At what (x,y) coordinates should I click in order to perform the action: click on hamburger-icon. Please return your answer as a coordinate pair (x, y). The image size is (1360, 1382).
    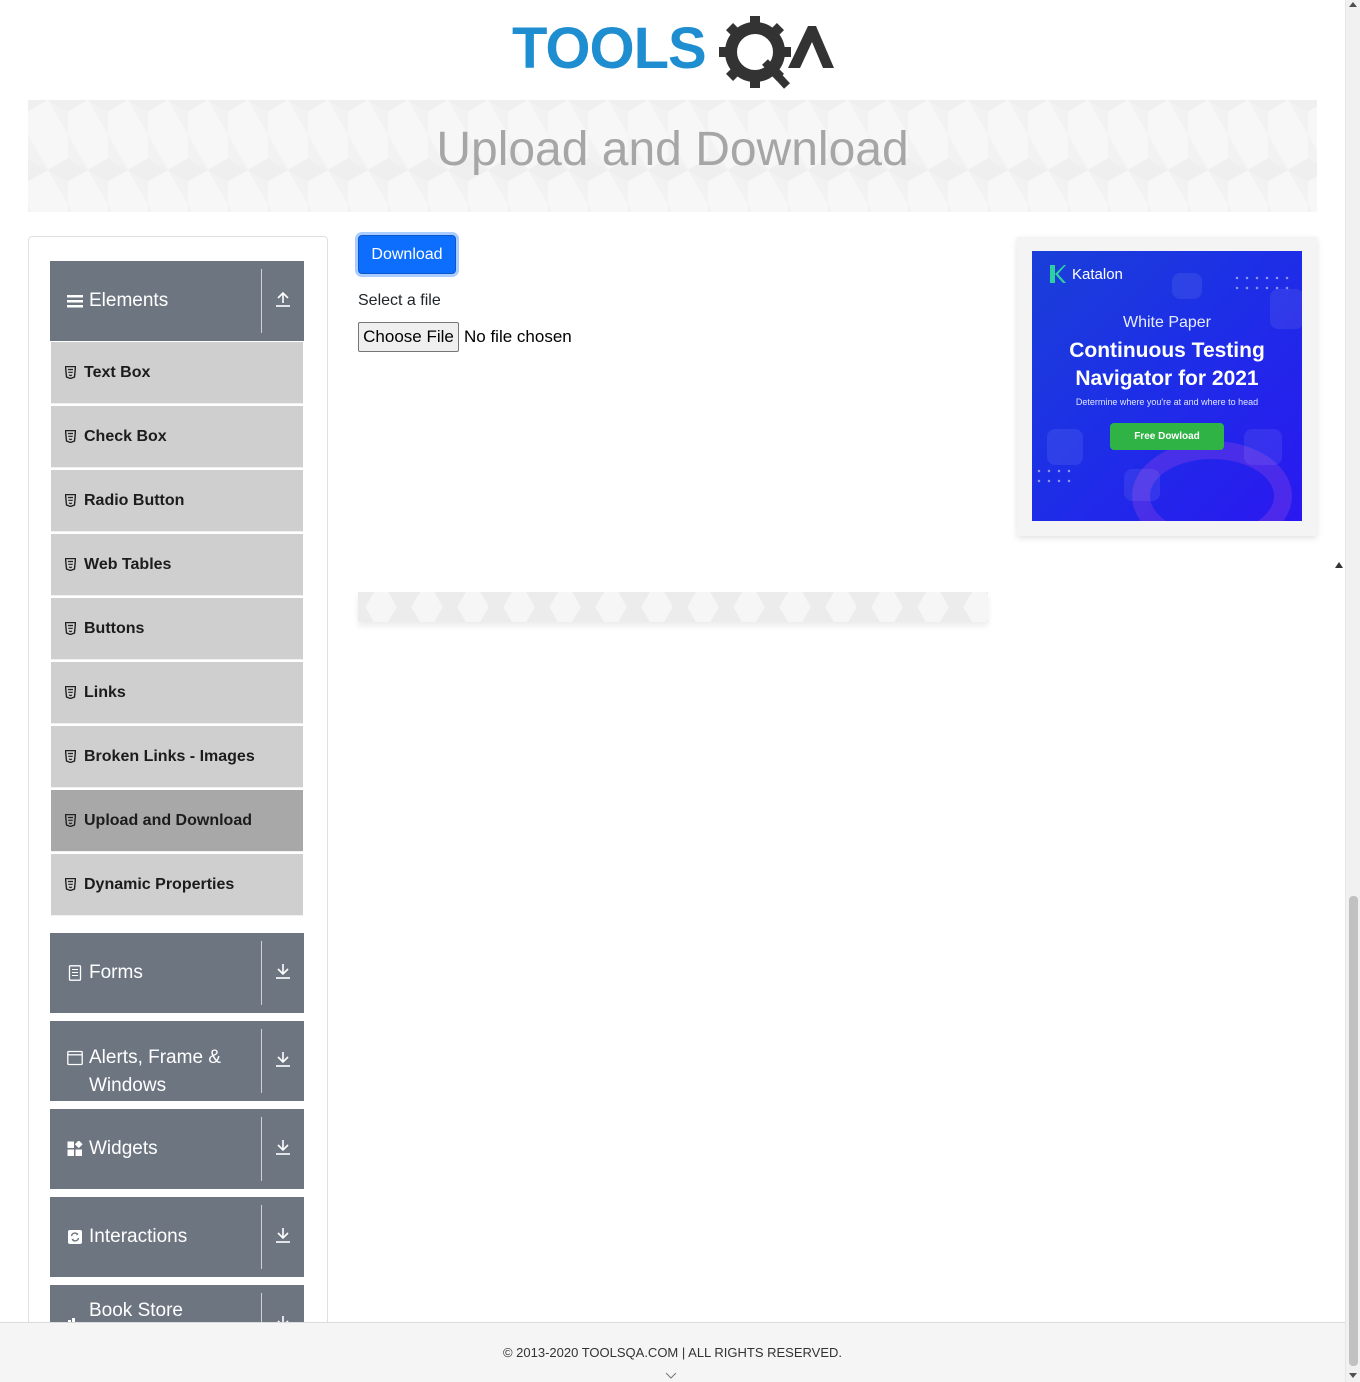
    Looking at the image, I should click on (75, 301).